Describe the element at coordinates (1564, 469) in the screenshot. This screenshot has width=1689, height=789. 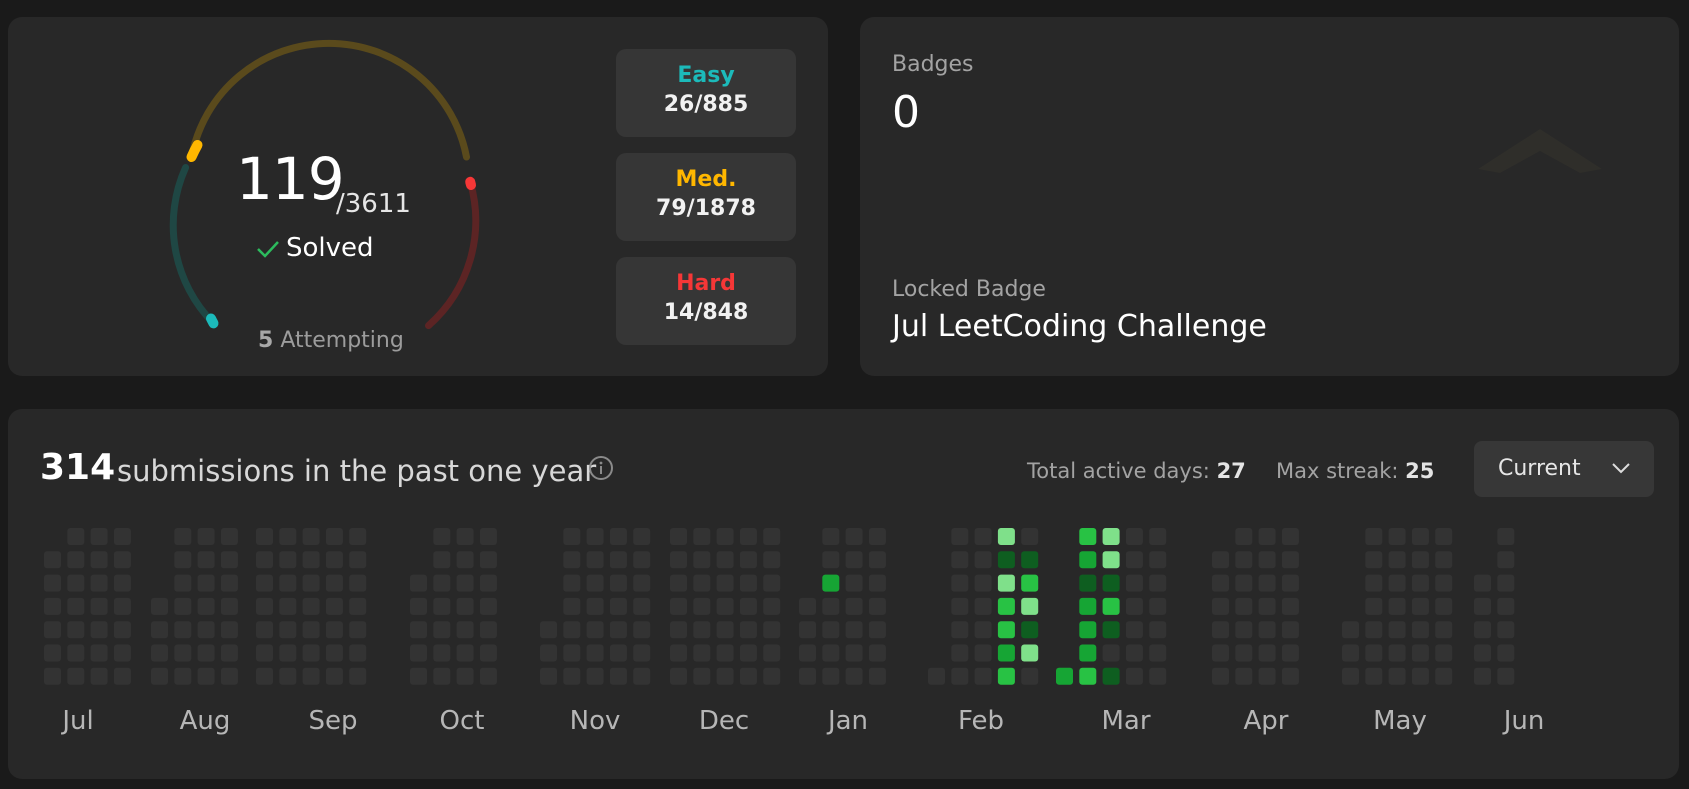
I see `range-select-button: Current` at that location.